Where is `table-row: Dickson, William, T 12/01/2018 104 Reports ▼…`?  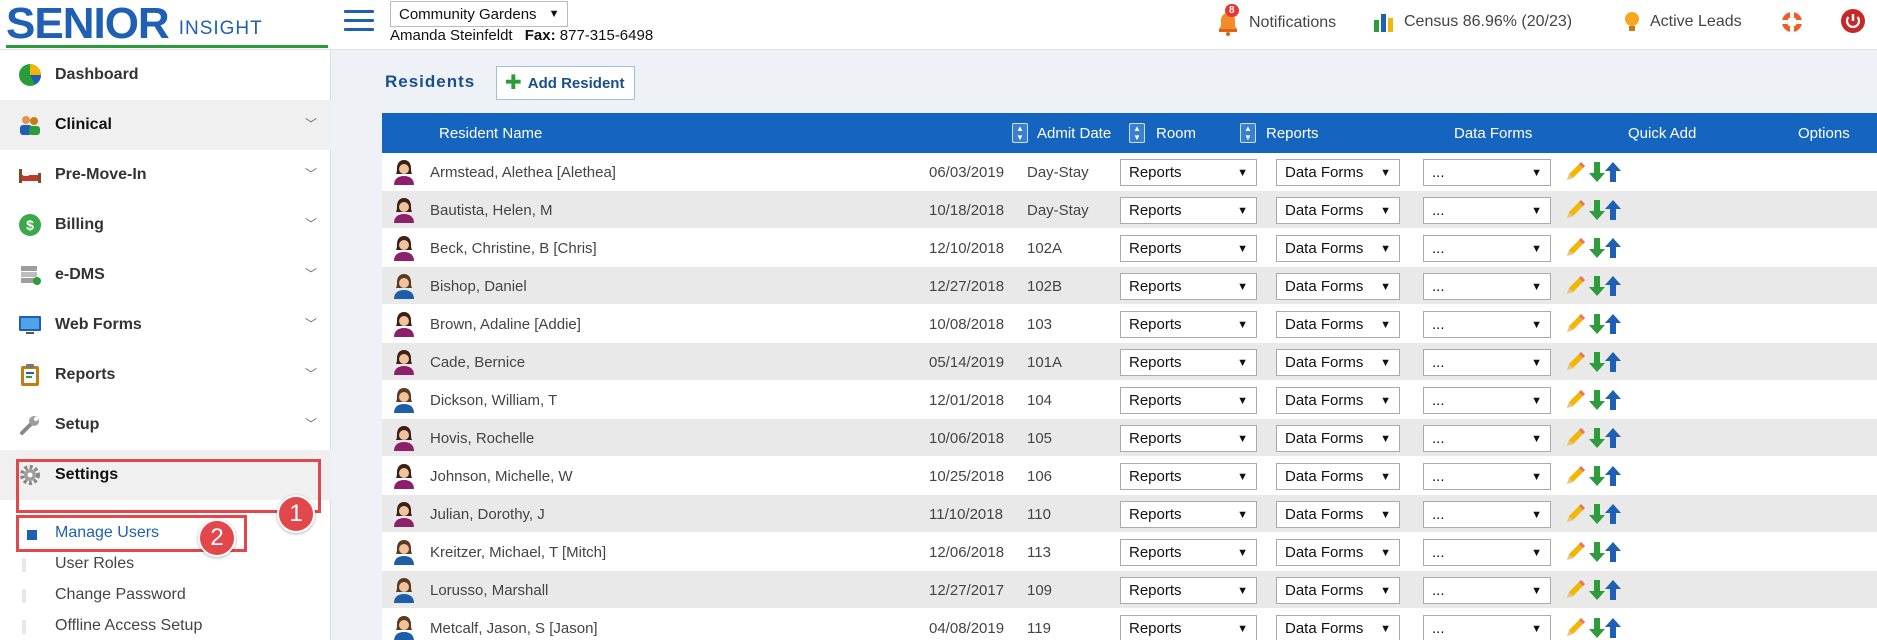 table-row: Dickson, William, T 12/01/2018 104 Reports ▼… is located at coordinates (1129, 400).